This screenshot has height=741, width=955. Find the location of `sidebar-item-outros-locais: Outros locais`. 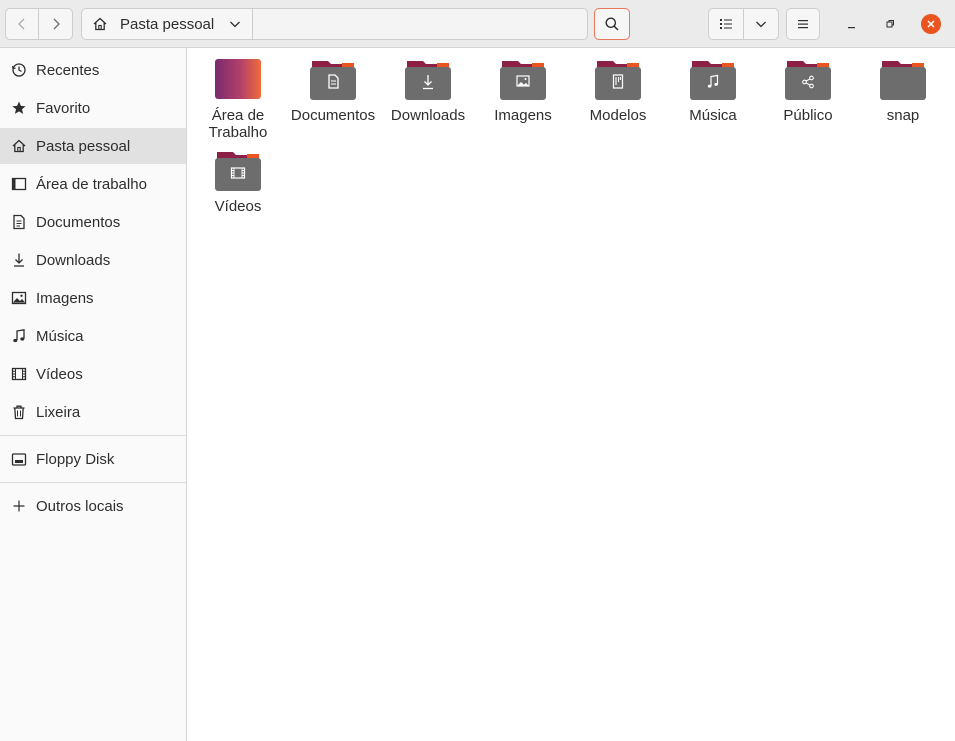

sidebar-item-outros-locais: Outros locais is located at coordinates (93, 506).